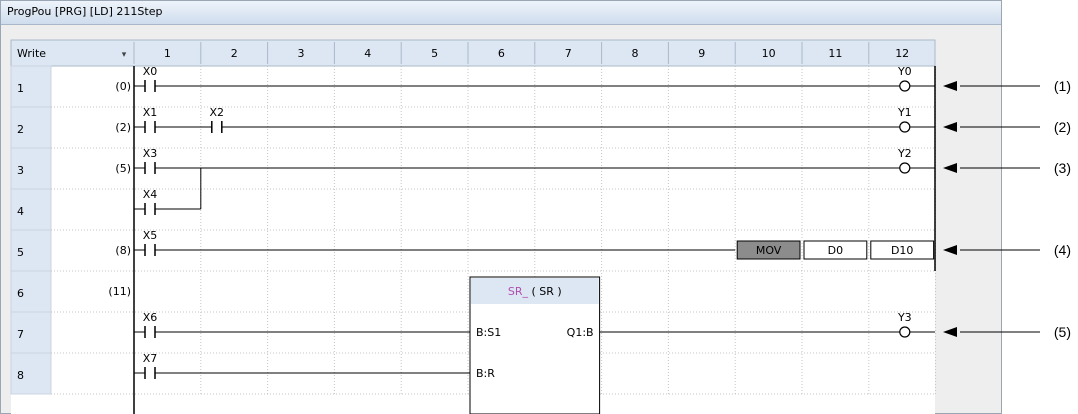 Image resolution: width=1078 pixels, height=414 pixels. I want to click on step-number: (11), so click(119, 291).